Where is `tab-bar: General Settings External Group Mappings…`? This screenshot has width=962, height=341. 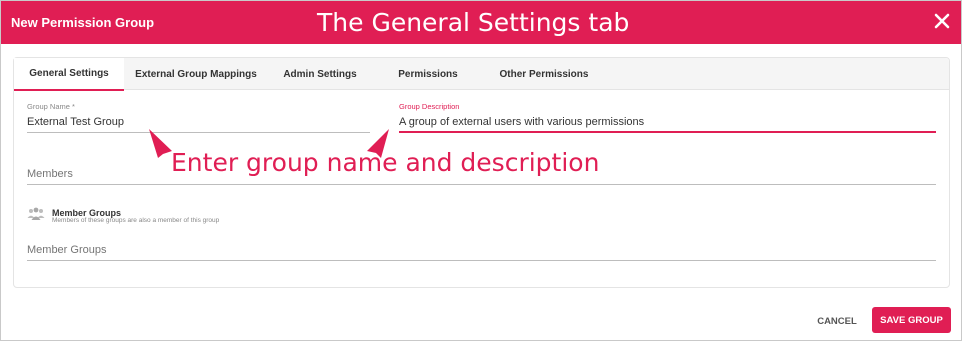 tab-bar: General Settings External Group Mappings… is located at coordinates (481, 74).